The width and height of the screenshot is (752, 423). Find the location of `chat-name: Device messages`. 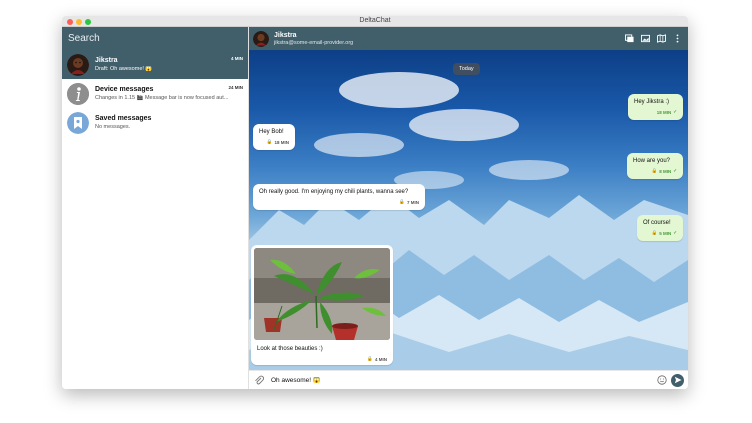

chat-name: Device messages is located at coordinates (124, 89).